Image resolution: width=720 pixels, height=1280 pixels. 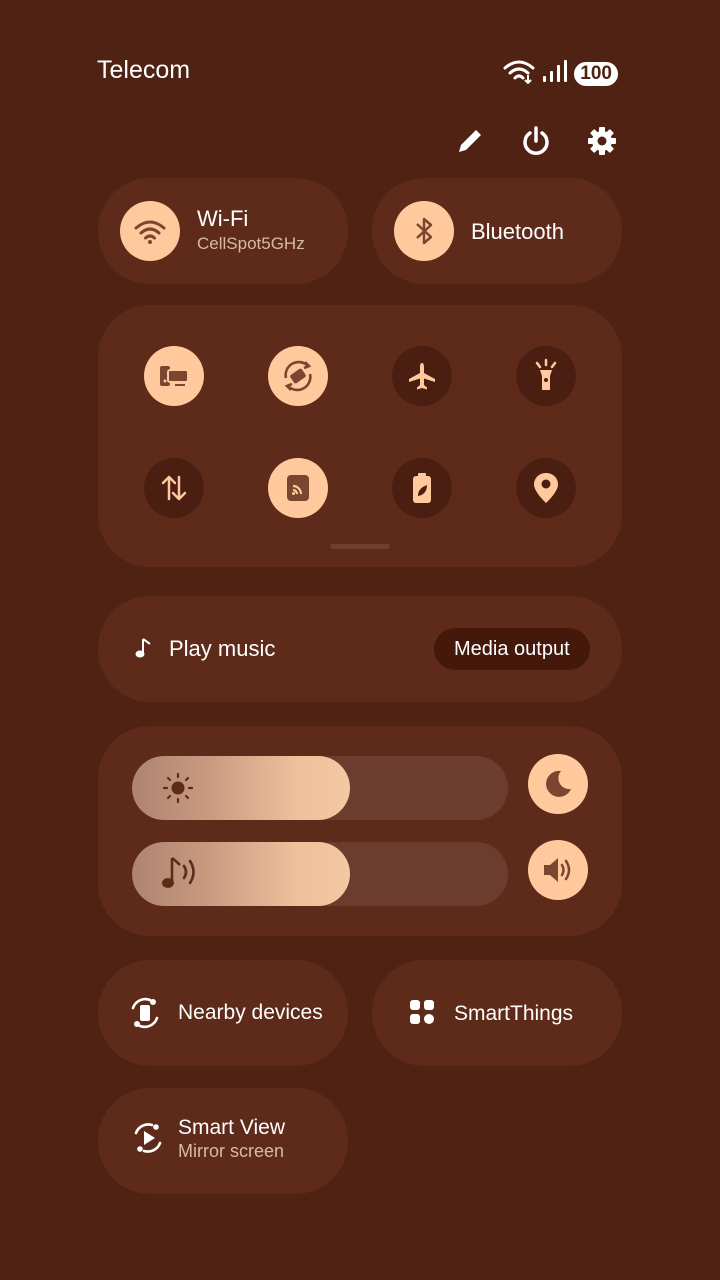 I want to click on smartthings-label: SmartThings, so click(x=514, y=1013).